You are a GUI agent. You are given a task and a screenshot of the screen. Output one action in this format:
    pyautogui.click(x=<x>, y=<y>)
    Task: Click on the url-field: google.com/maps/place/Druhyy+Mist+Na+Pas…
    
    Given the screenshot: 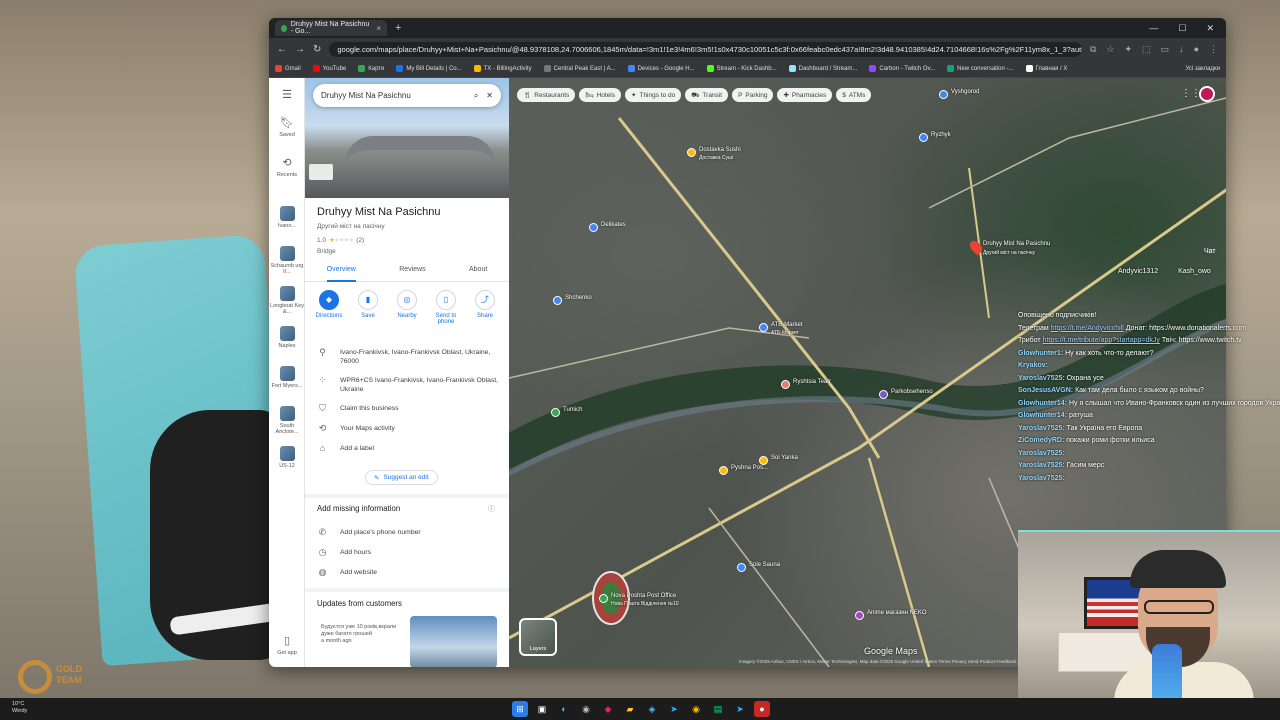 What is the action you would take?
    pyautogui.click(x=705, y=49)
    